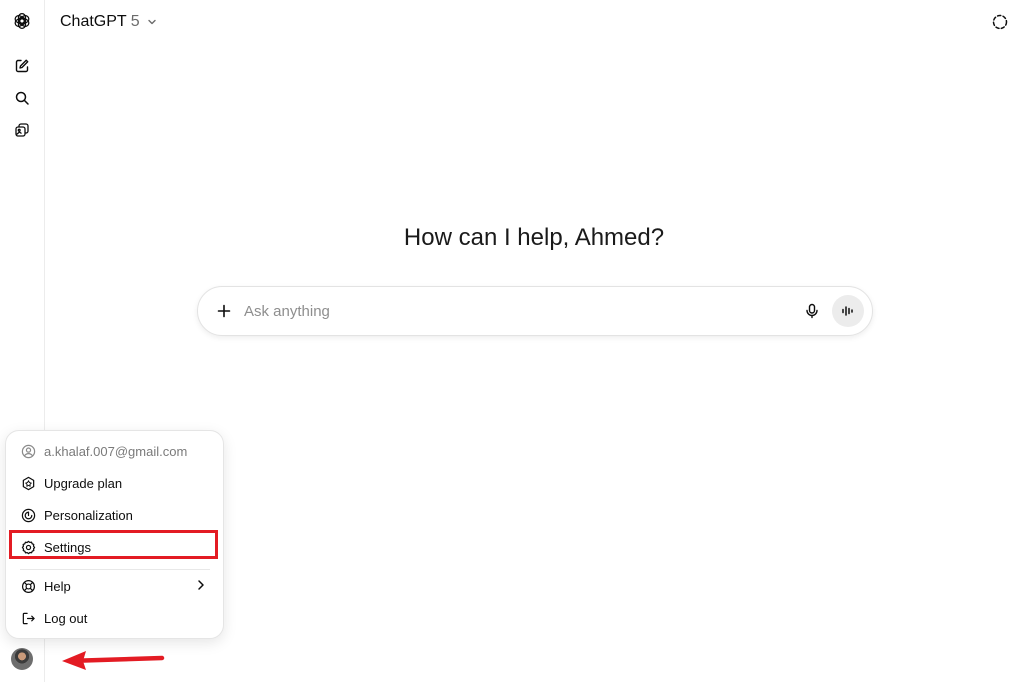 Image resolution: width=1024 pixels, height=682 pixels. What do you see at coordinates (135, 21) in the screenshot?
I see `model-version: 5` at bounding box center [135, 21].